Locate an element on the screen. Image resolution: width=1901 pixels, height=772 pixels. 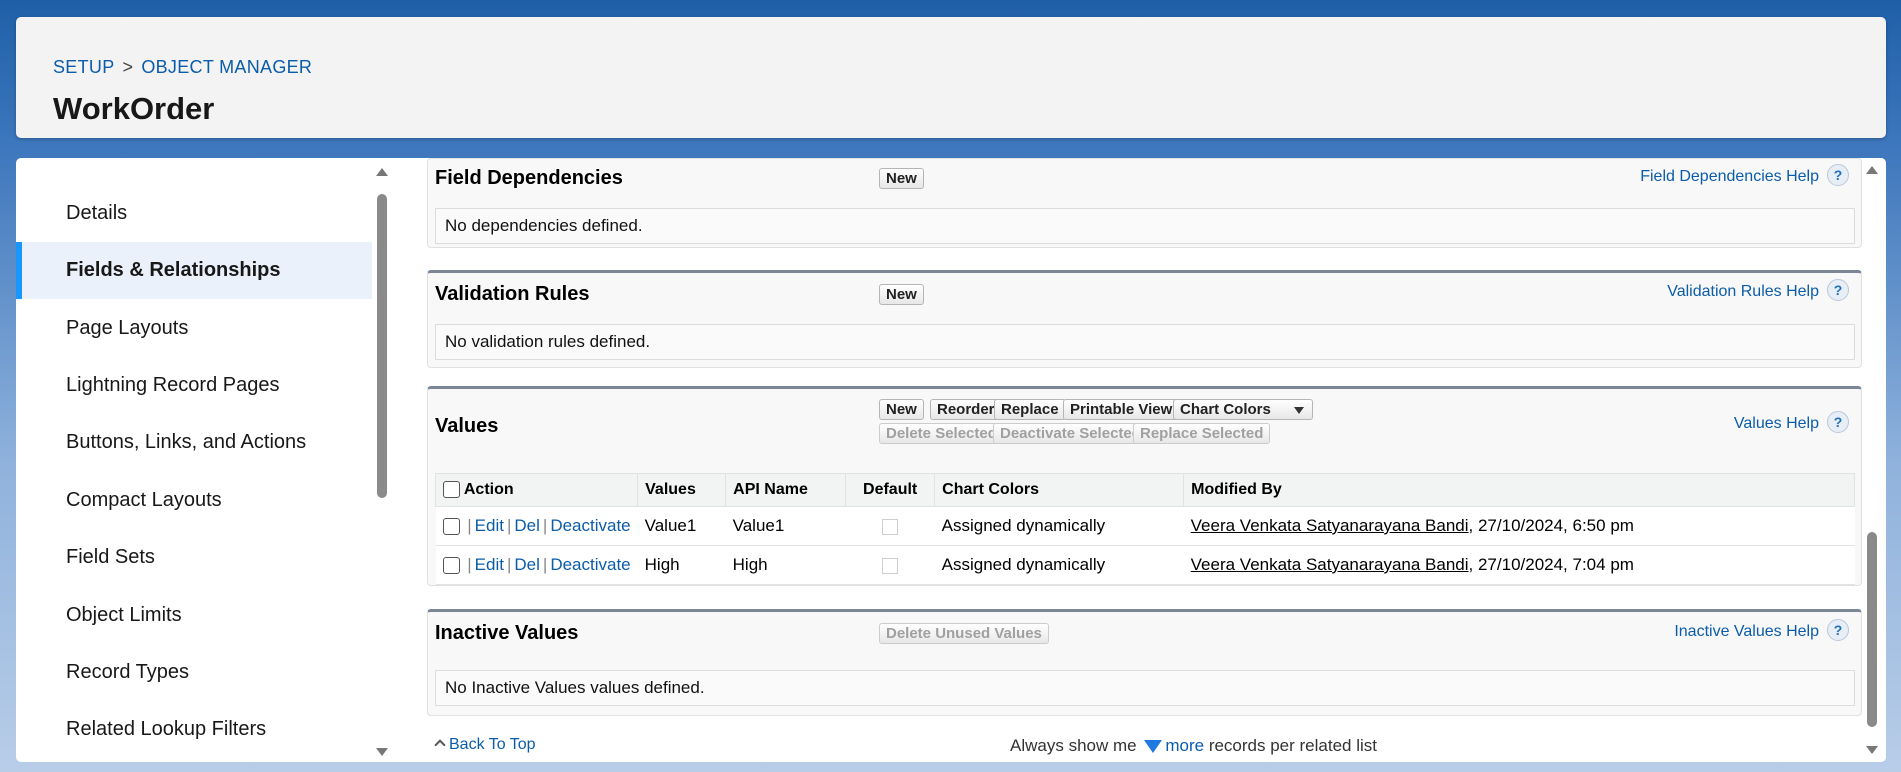
validation-rules-title: Validation Rules is located at coordinates (512, 294).